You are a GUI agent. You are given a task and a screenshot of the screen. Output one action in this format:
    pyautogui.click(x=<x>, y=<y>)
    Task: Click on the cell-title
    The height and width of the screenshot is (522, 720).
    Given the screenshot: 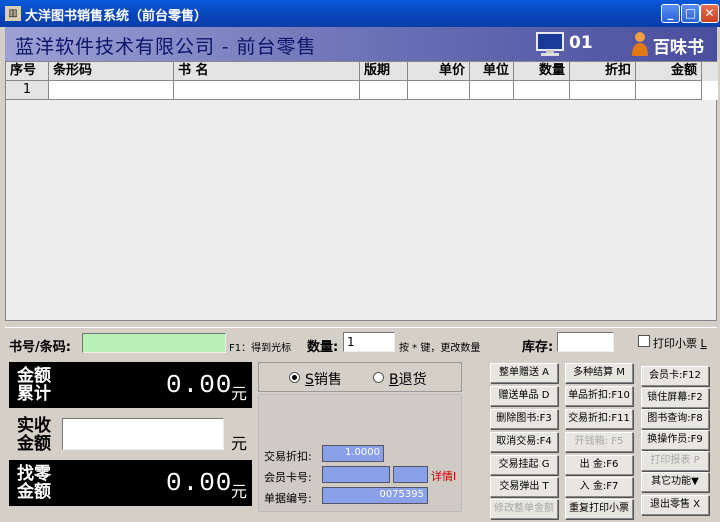 What is the action you would take?
    pyautogui.click(x=267, y=90)
    